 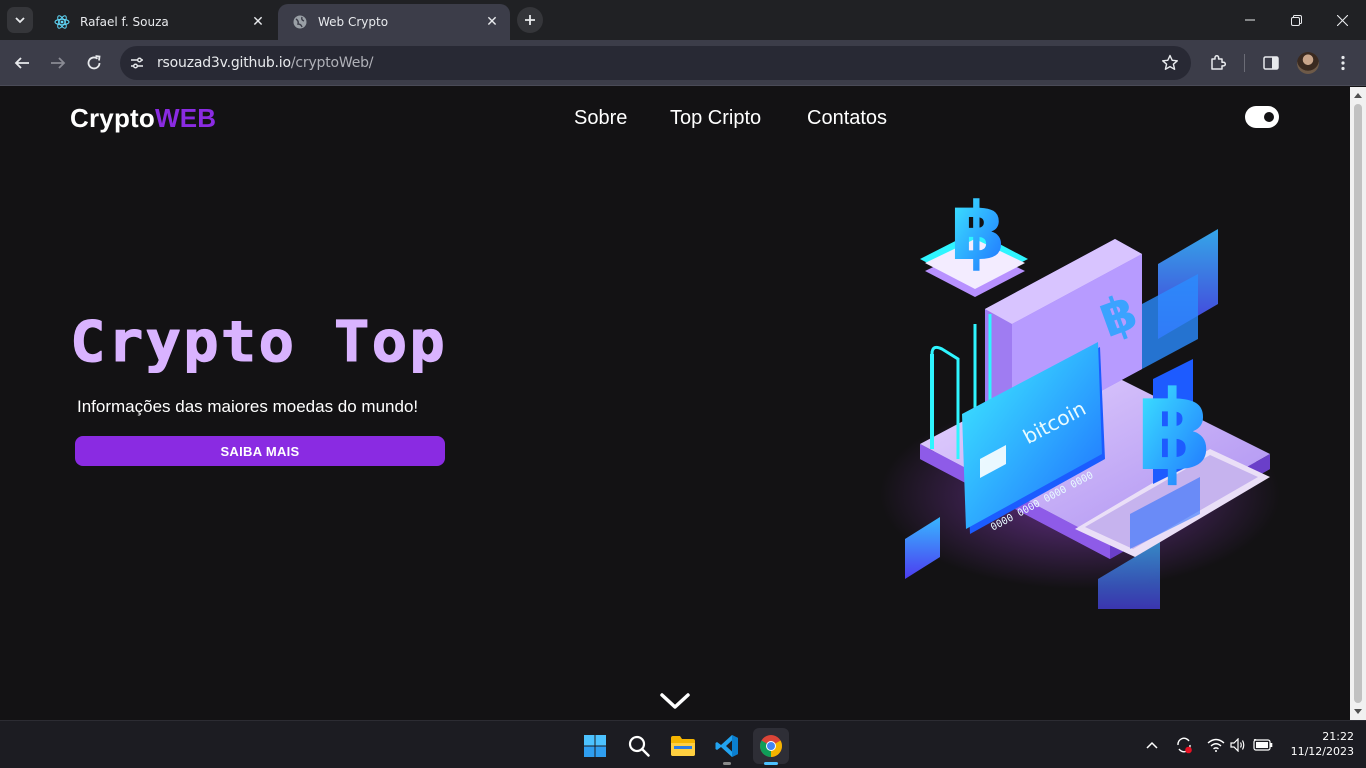 I want to click on battery-icon, so click(x=1263, y=745).